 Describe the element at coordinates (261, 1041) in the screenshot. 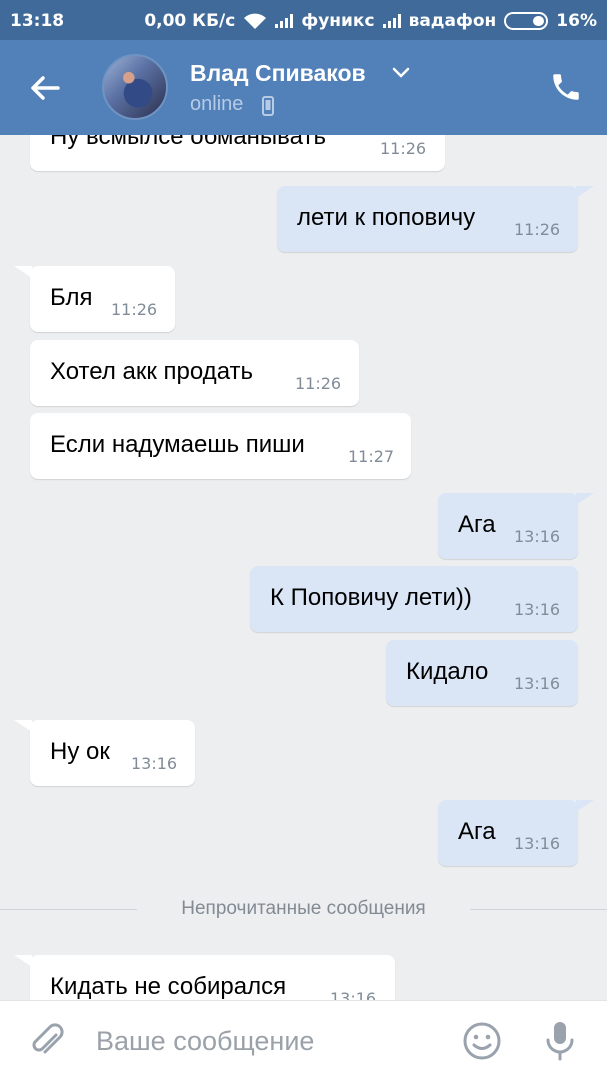

I see `message-input` at that location.